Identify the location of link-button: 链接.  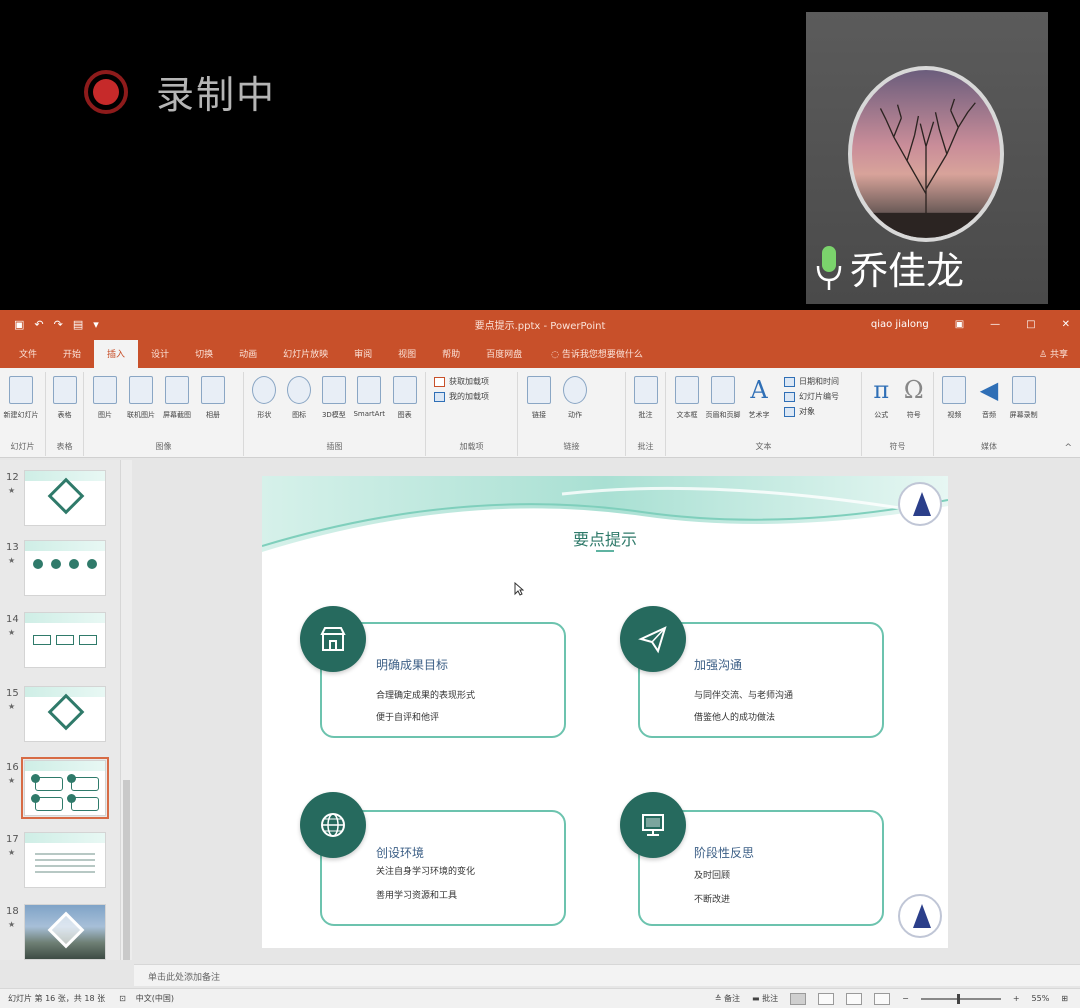
(539, 397).